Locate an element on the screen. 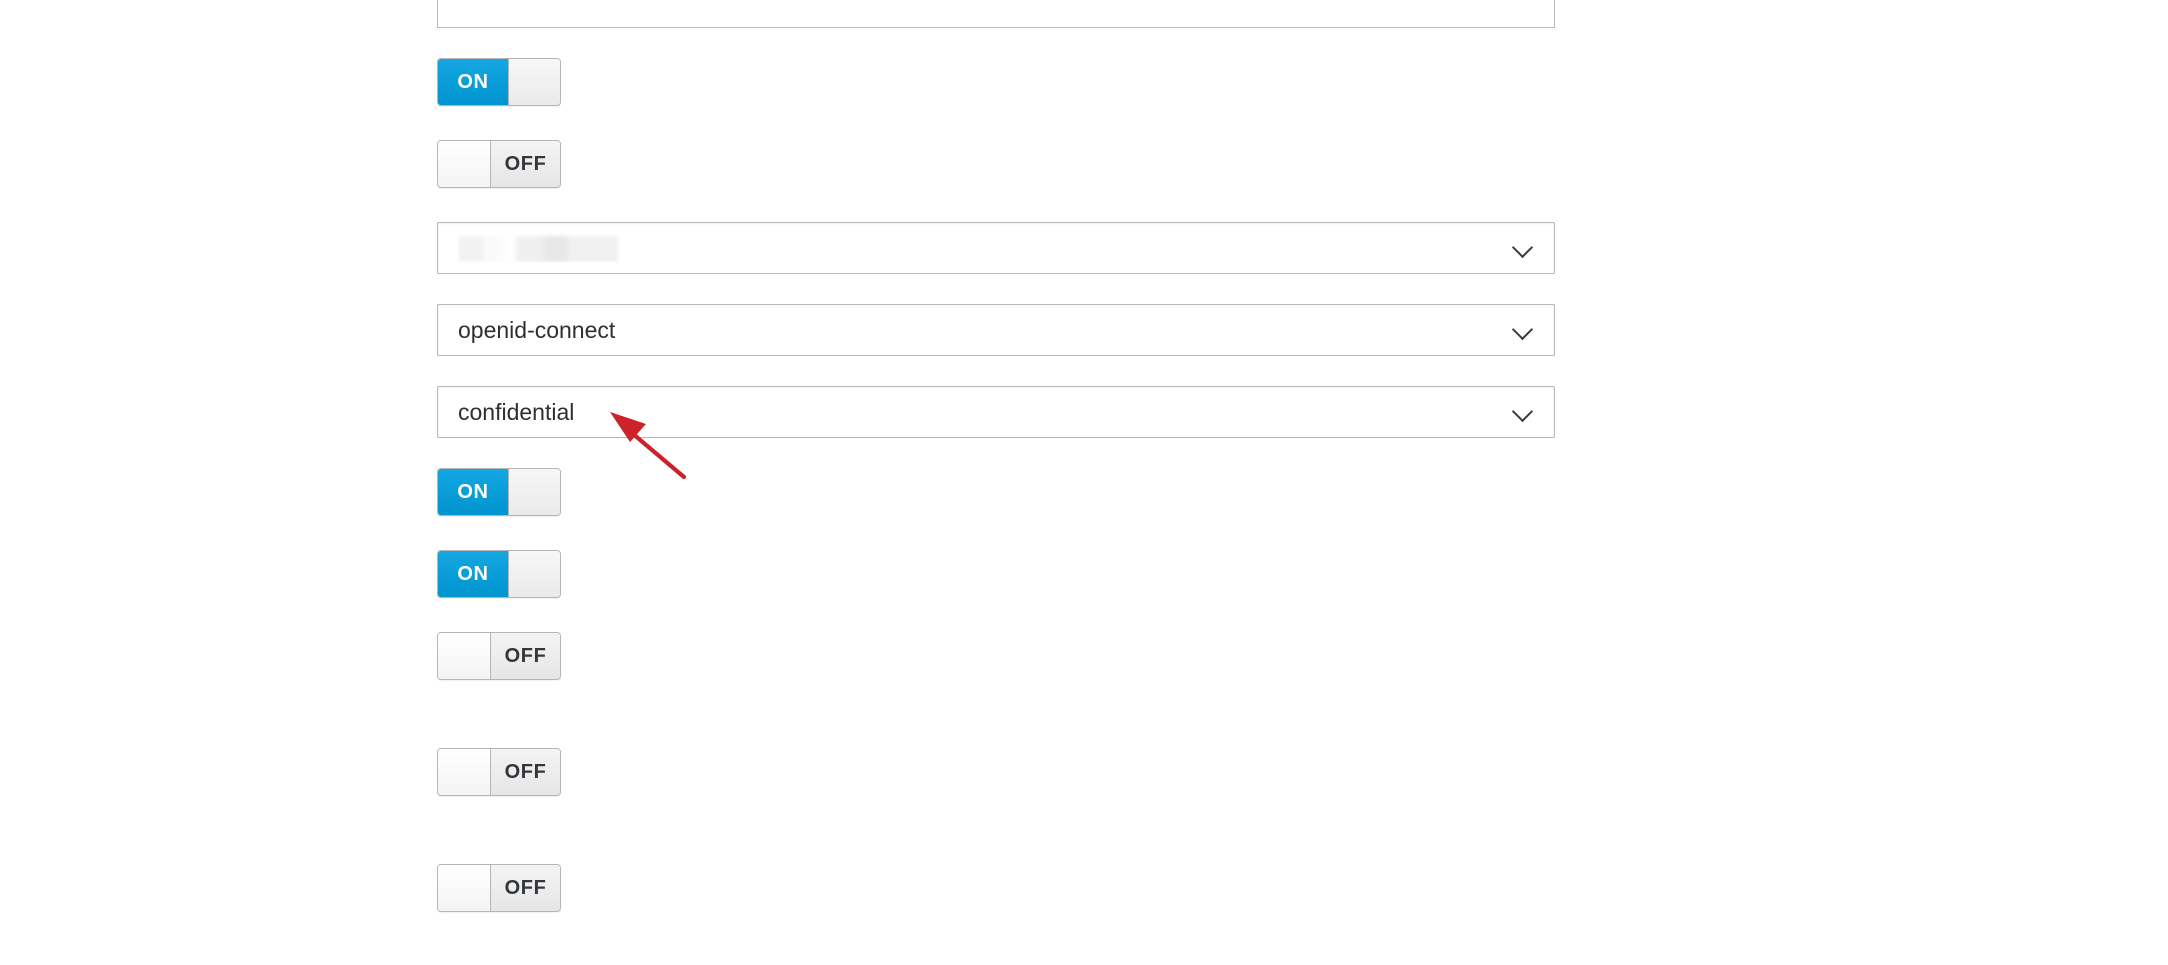 This screenshot has width=2168, height=965. redacted-value-block is located at coordinates (538, 248).